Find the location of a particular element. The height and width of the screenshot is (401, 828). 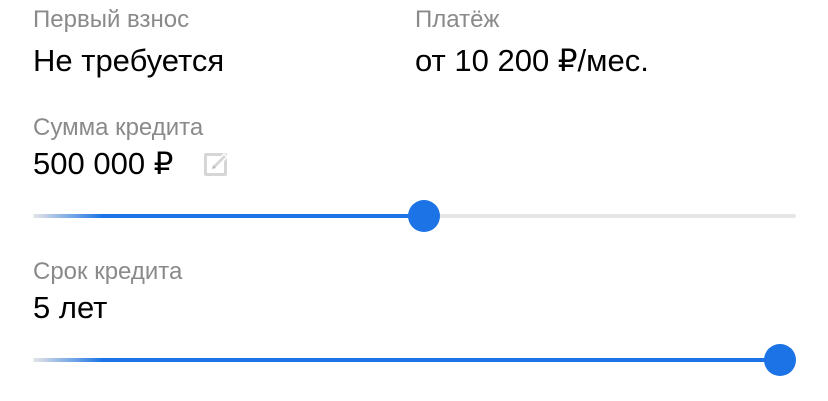

payment-label: Платёж is located at coordinates (457, 19).